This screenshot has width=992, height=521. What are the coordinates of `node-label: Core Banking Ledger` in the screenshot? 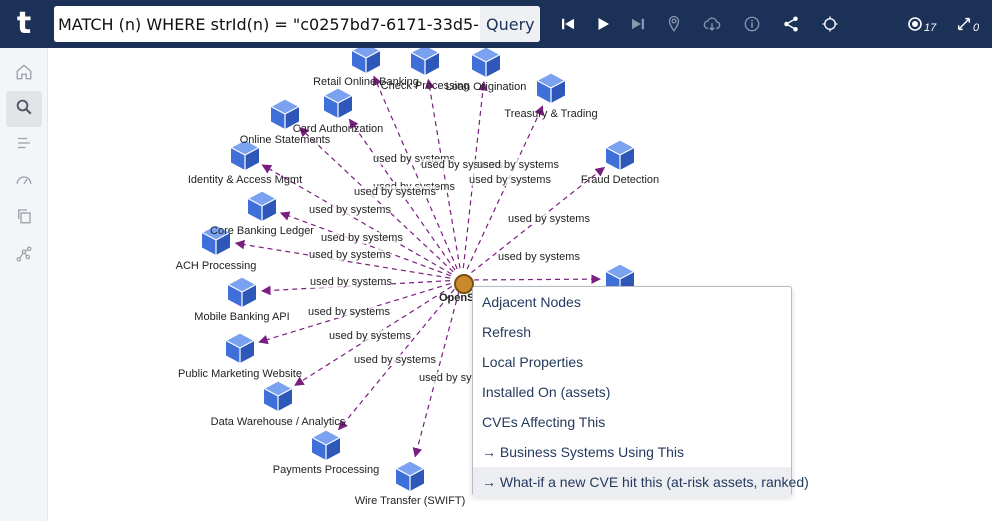 It's located at (262, 231).